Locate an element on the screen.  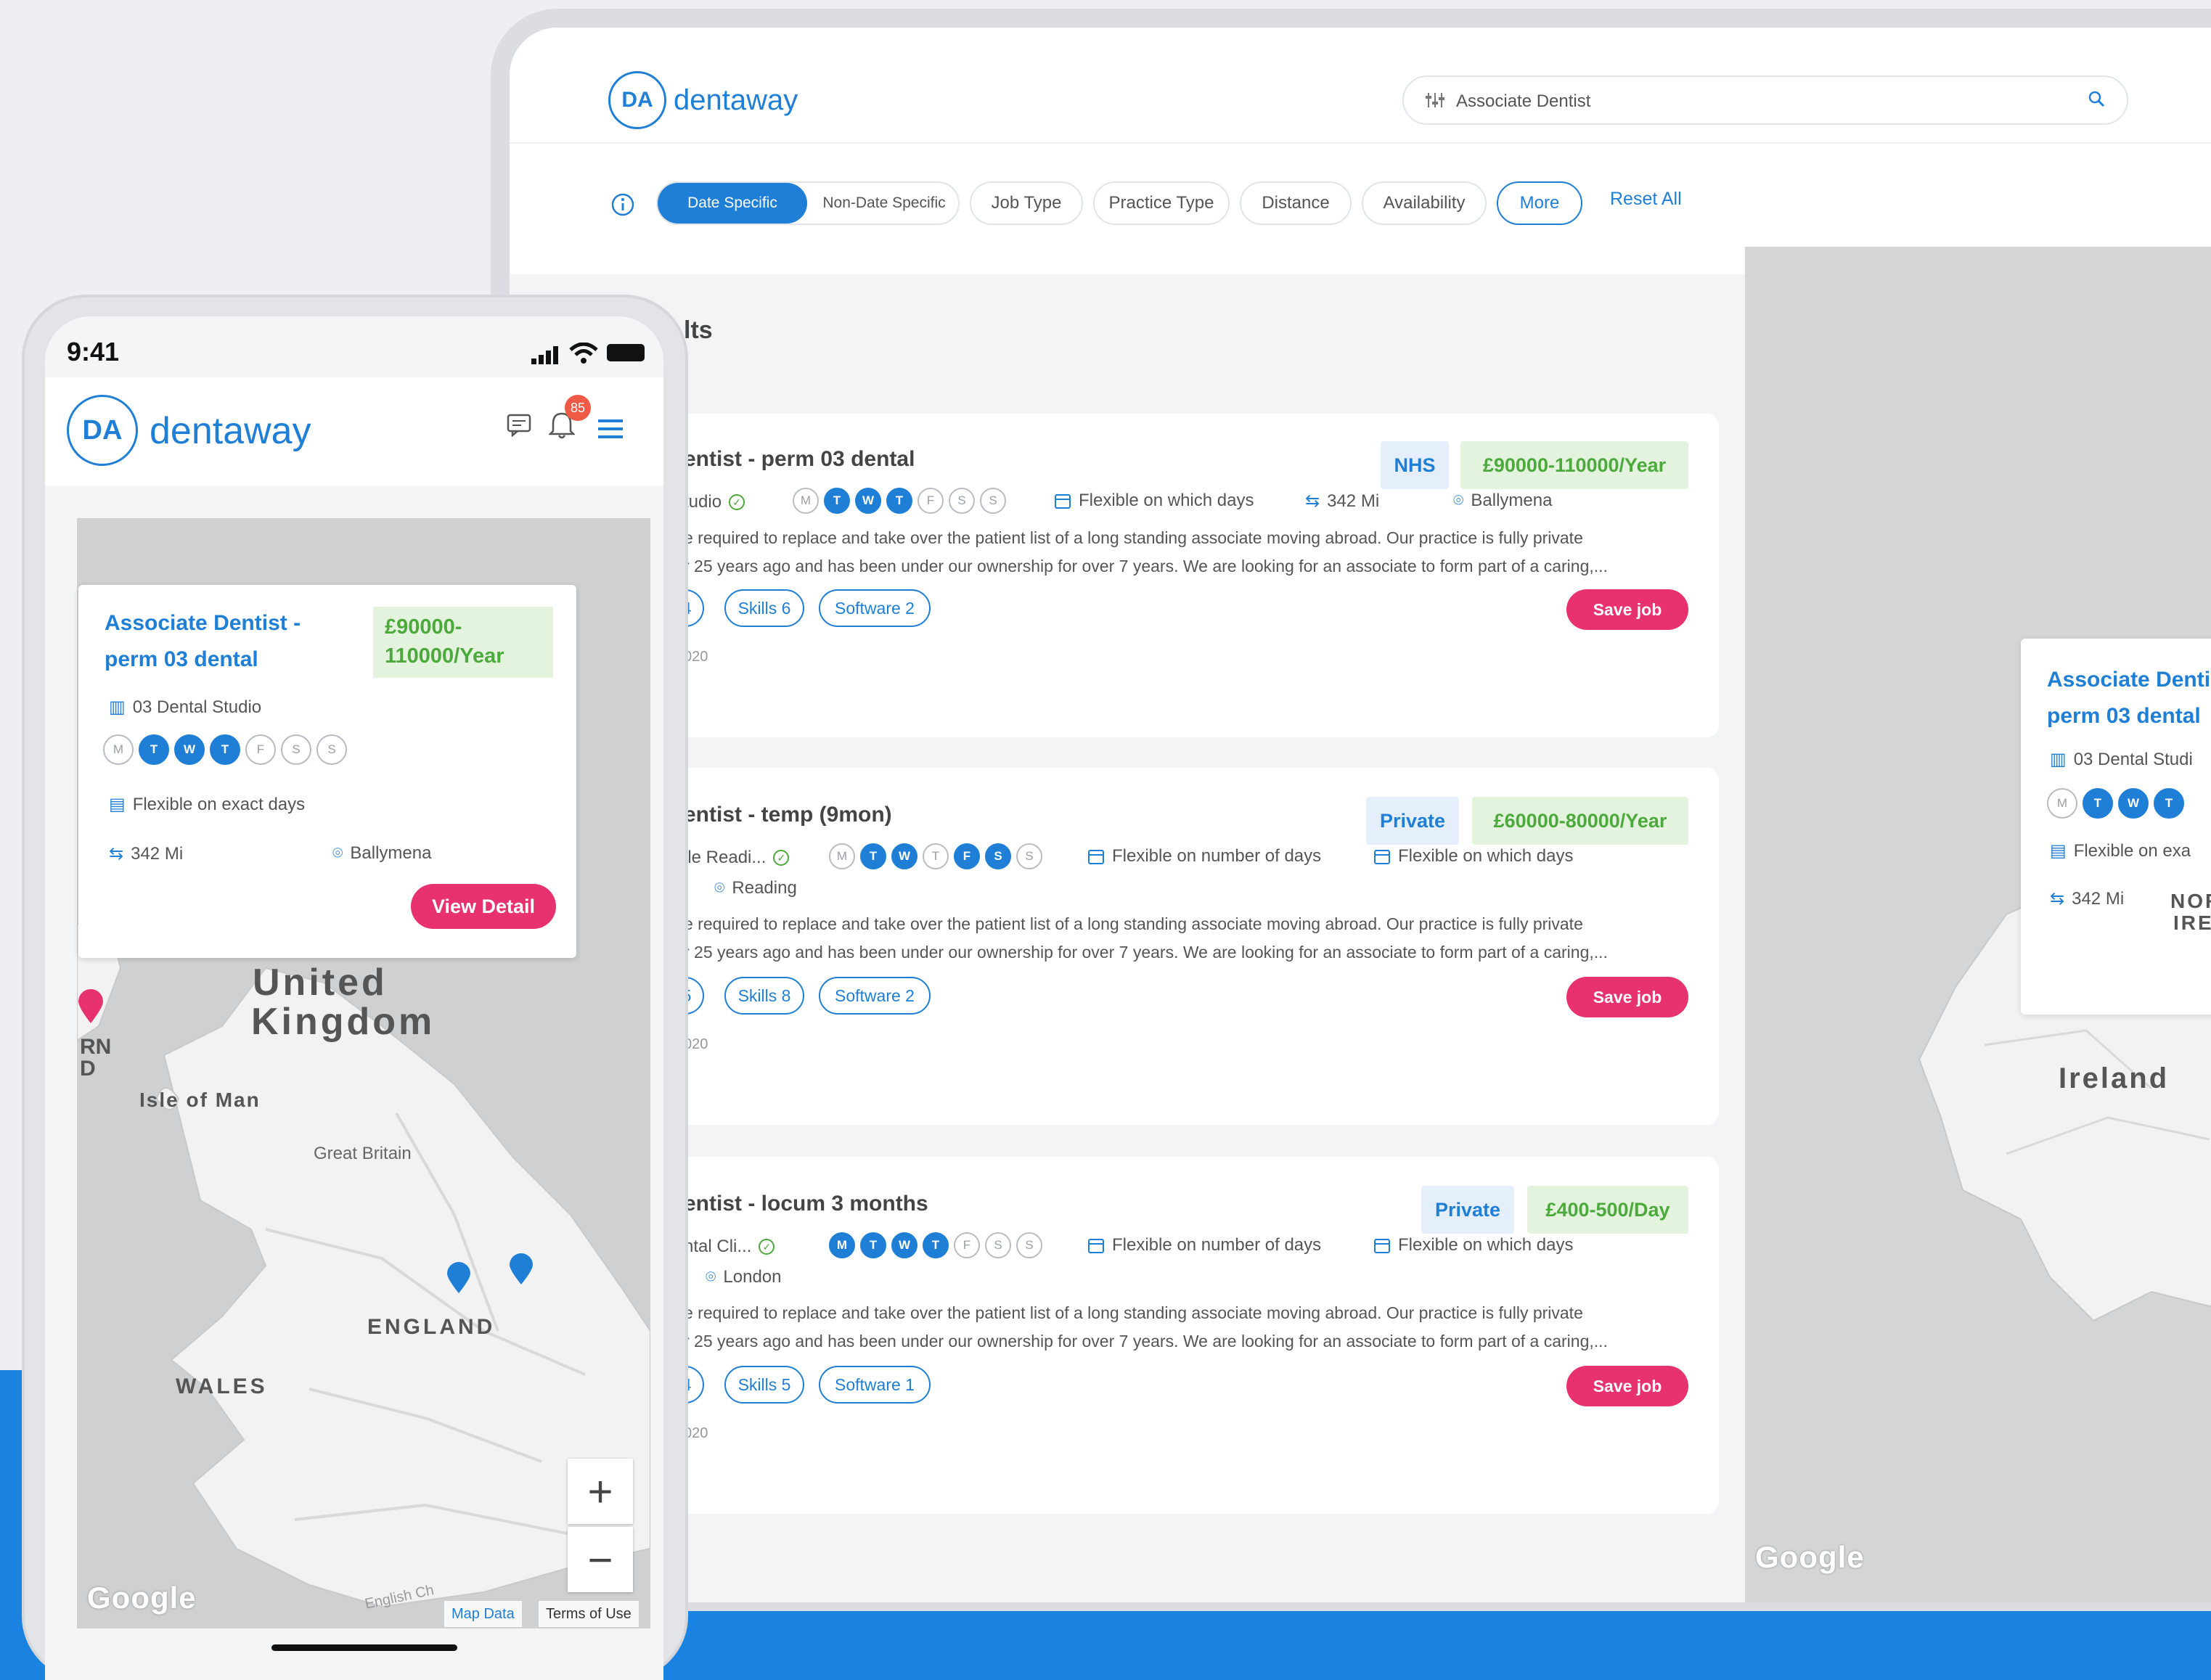
date-toggle: Date Specific Non-Date Specific is located at coordinates (808, 203).